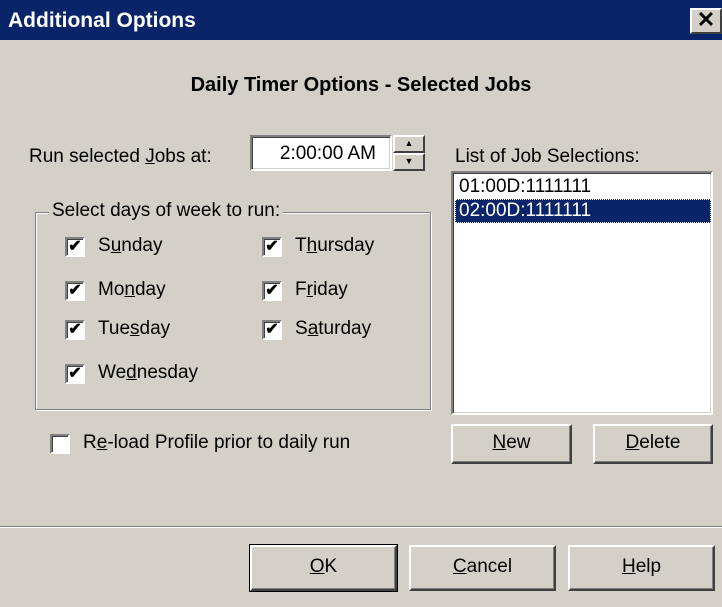  I want to click on close-icon: ✕, so click(706, 19).